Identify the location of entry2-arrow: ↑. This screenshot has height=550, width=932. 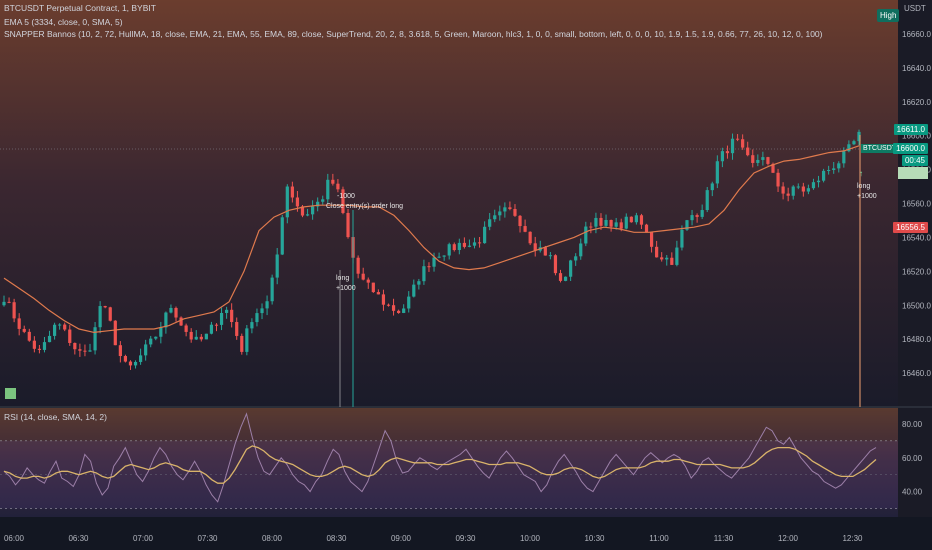
(861, 173).